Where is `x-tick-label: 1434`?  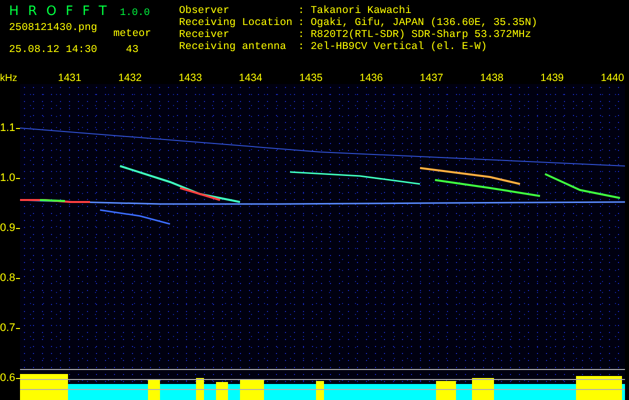
x-tick-label: 1434 is located at coordinates (250, 78).